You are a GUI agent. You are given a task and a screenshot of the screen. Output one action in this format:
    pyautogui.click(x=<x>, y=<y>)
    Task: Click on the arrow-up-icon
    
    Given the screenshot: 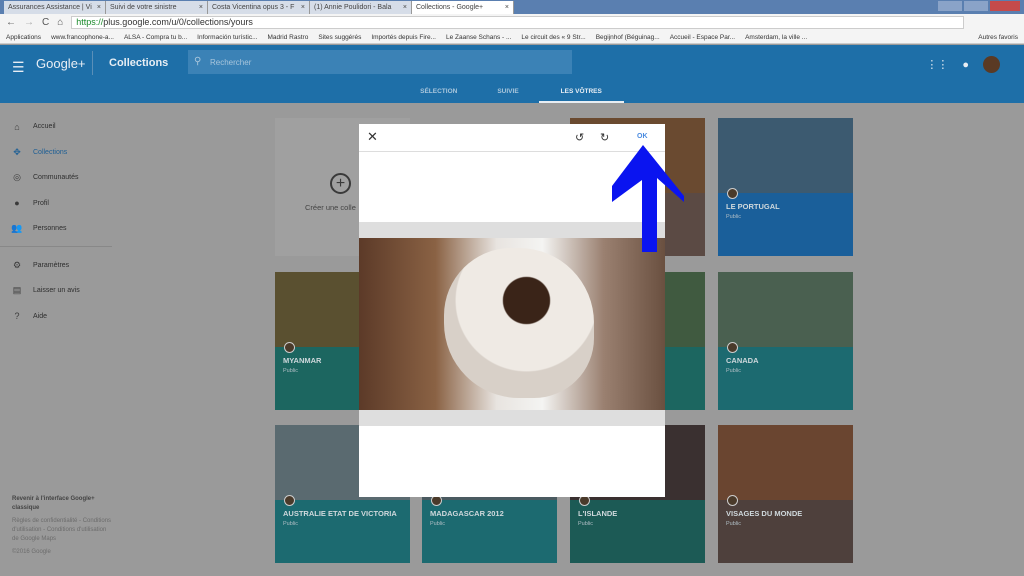 What is the action you would take?
    pyautogui.click(x=648, y=198)
    